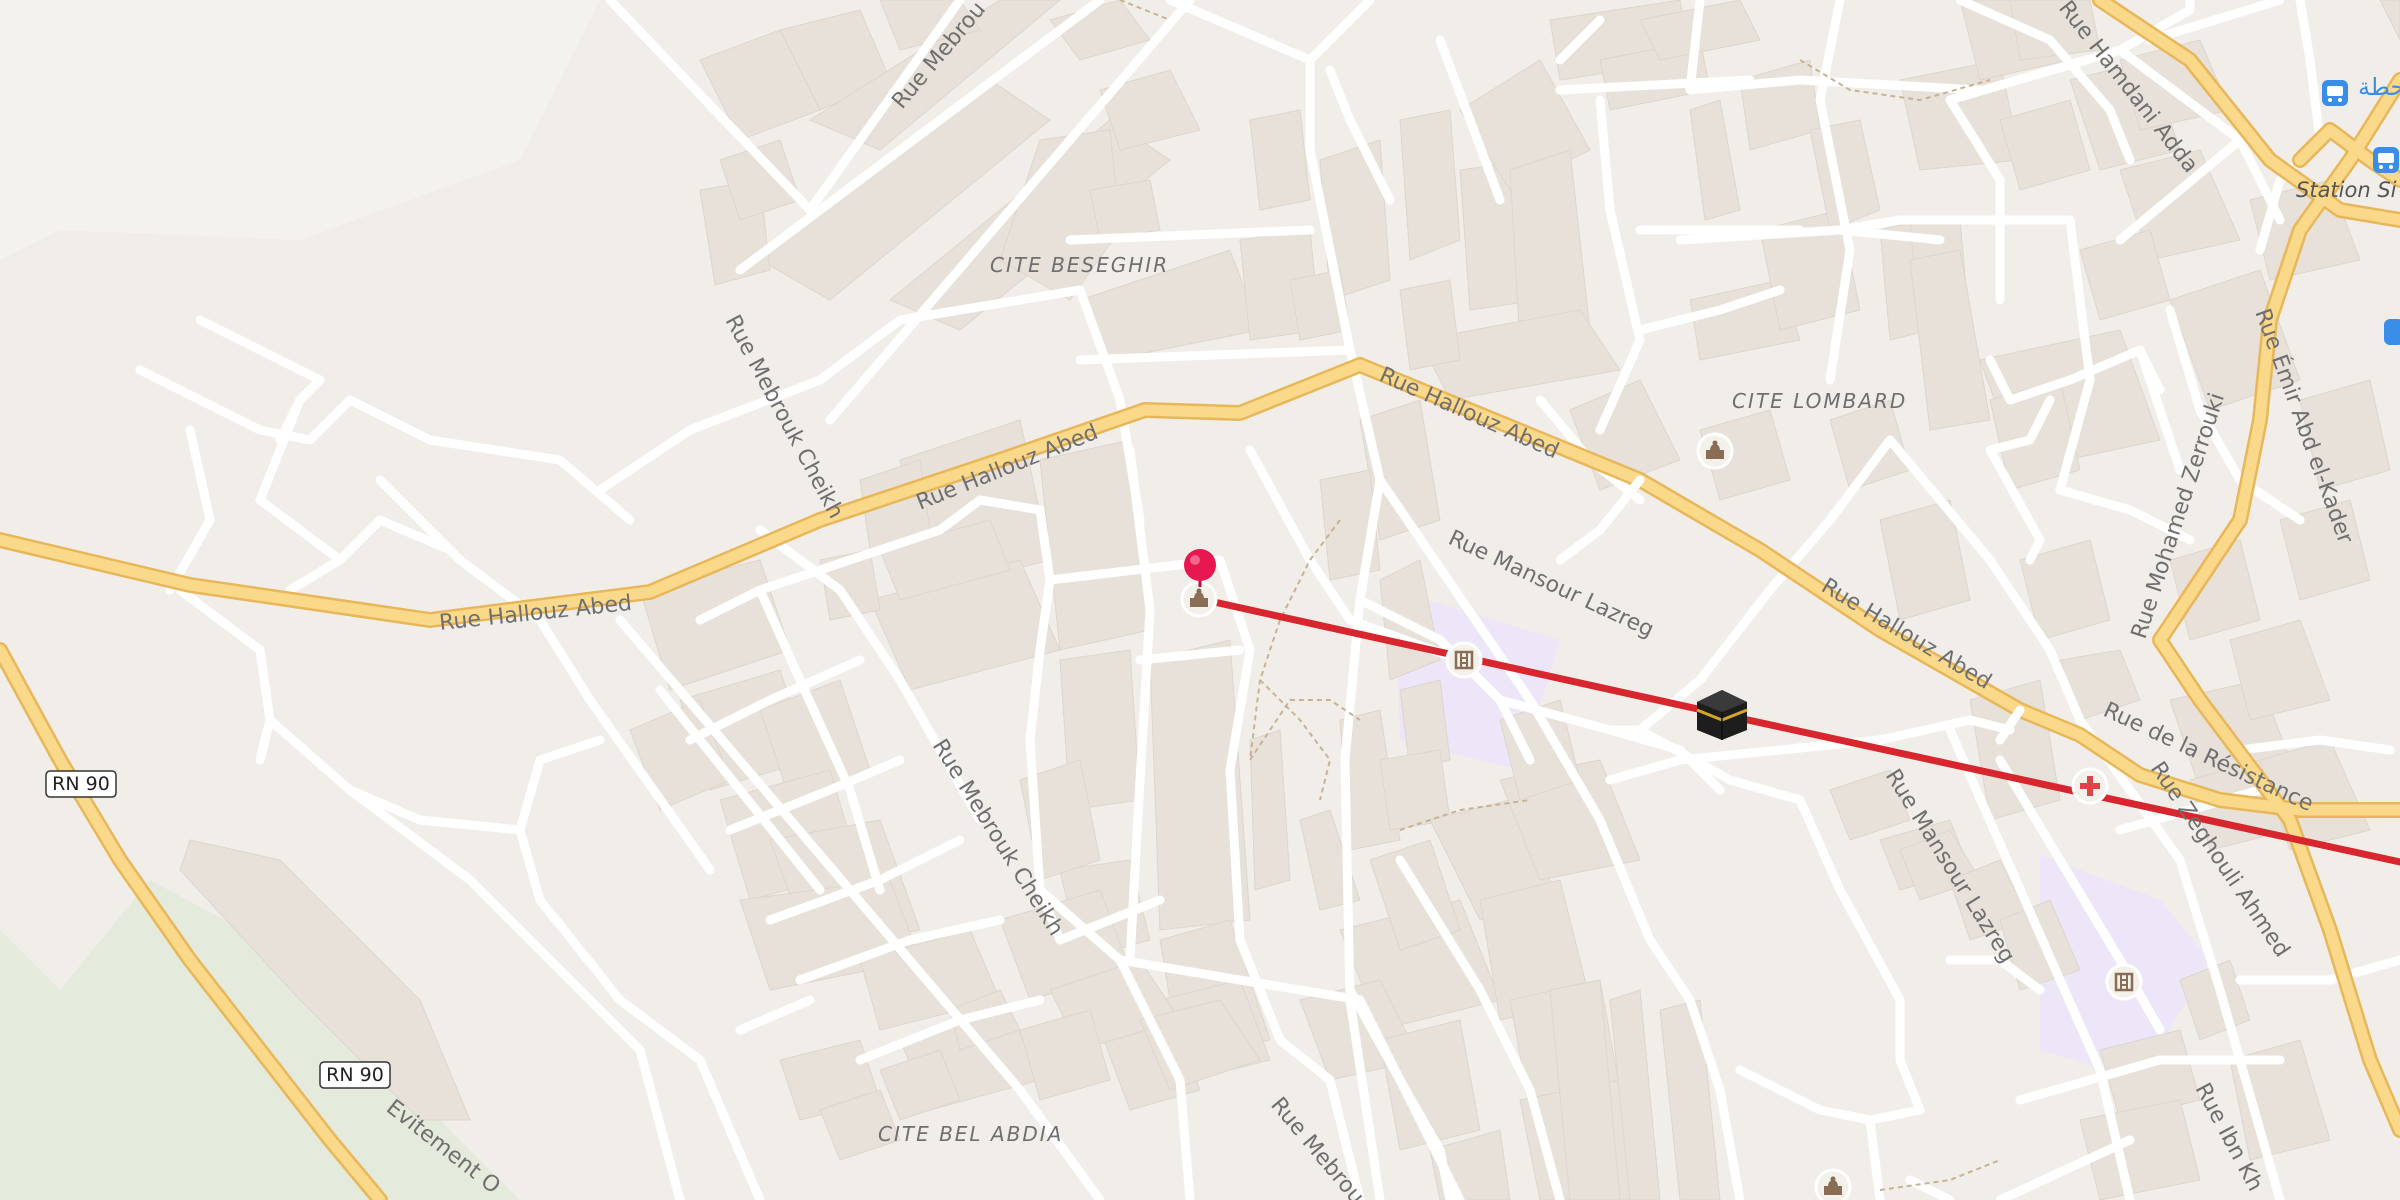  Describe the element at coordinates (1079, 265) in the screenshot. I see `district-label-beseghir: CITE BESEGHIR` at that location.